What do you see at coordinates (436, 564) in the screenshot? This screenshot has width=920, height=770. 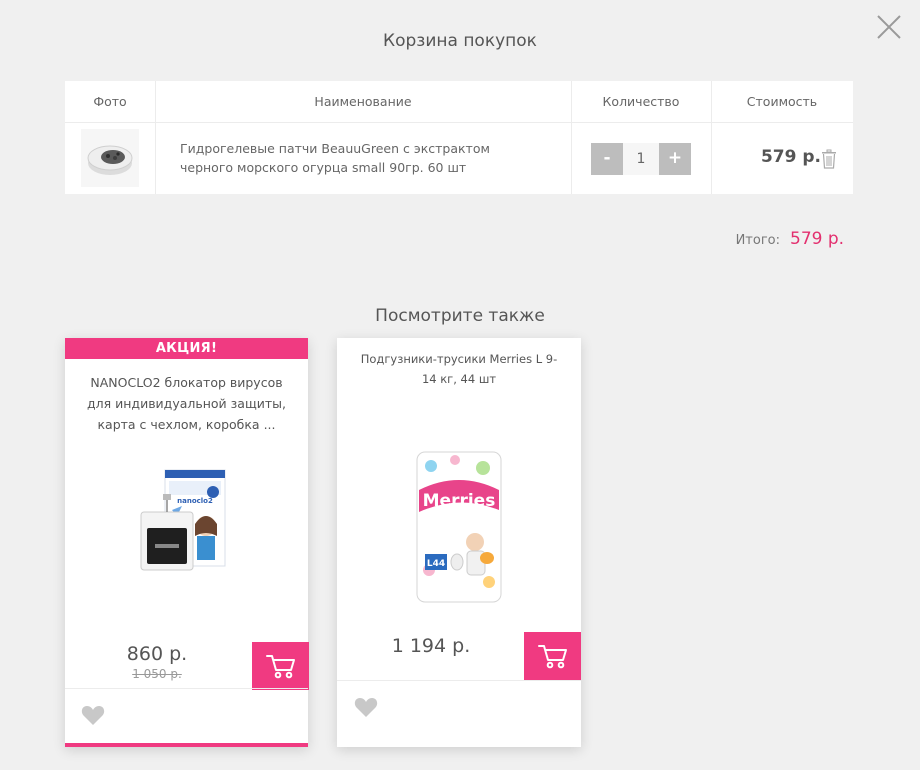 I see `product-size-badge: L44` at bounding box center [436, 564].